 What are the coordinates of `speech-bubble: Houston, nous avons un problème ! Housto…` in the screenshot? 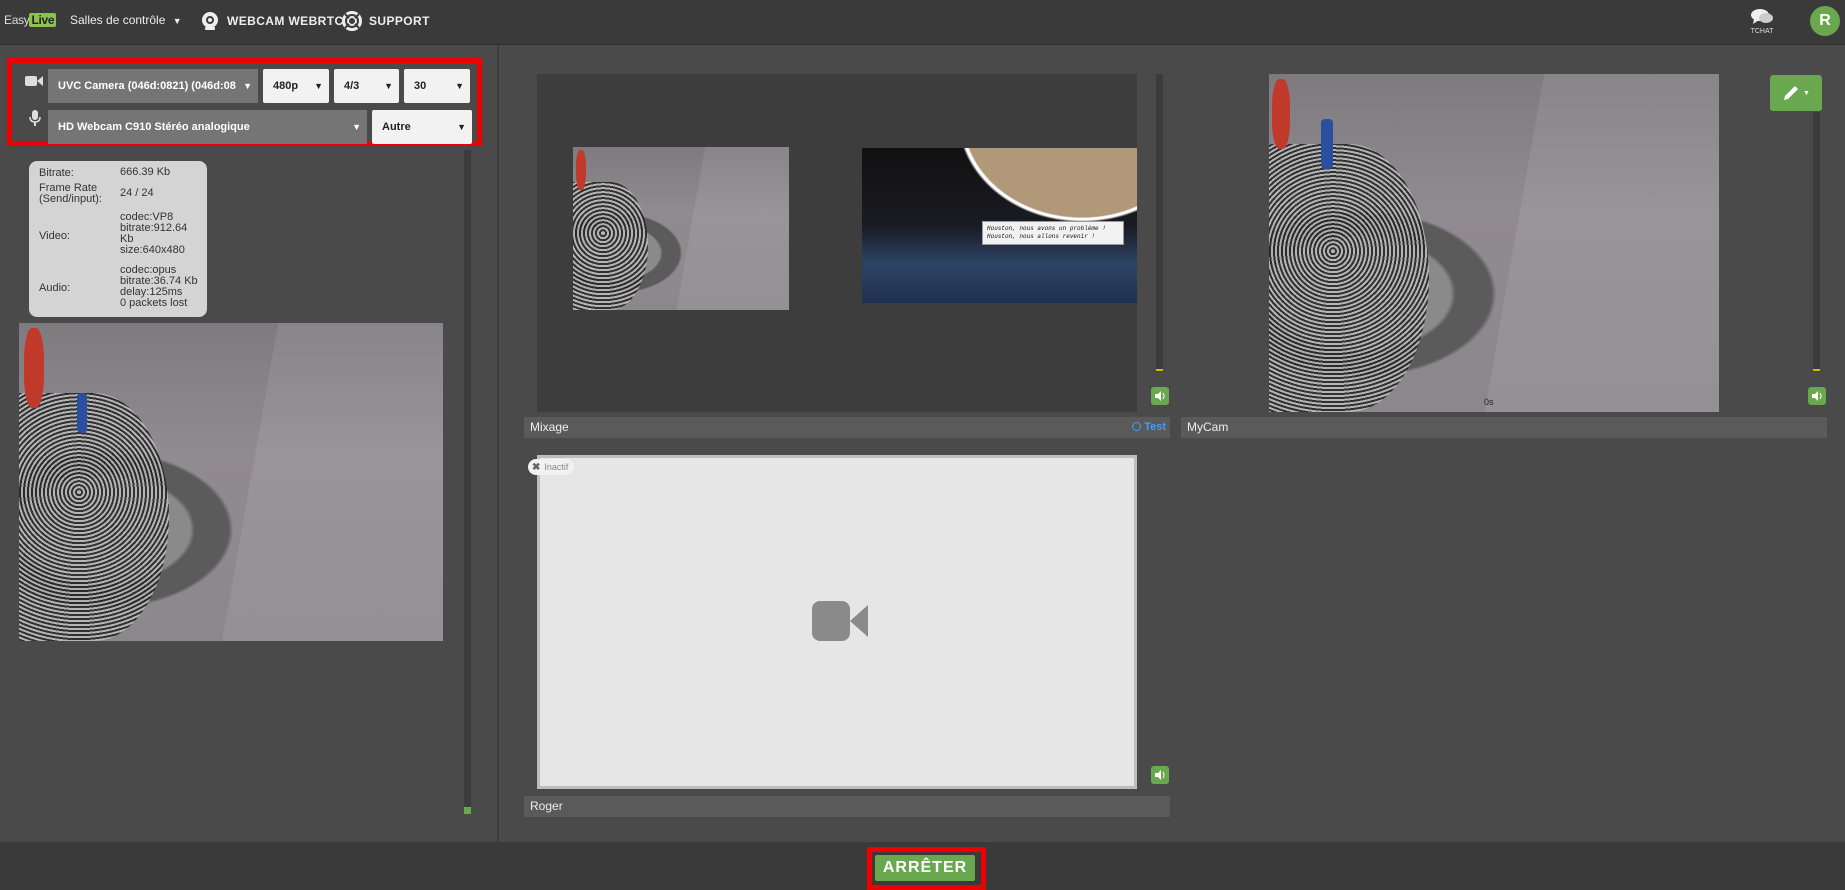 It's located at (1053, 233).